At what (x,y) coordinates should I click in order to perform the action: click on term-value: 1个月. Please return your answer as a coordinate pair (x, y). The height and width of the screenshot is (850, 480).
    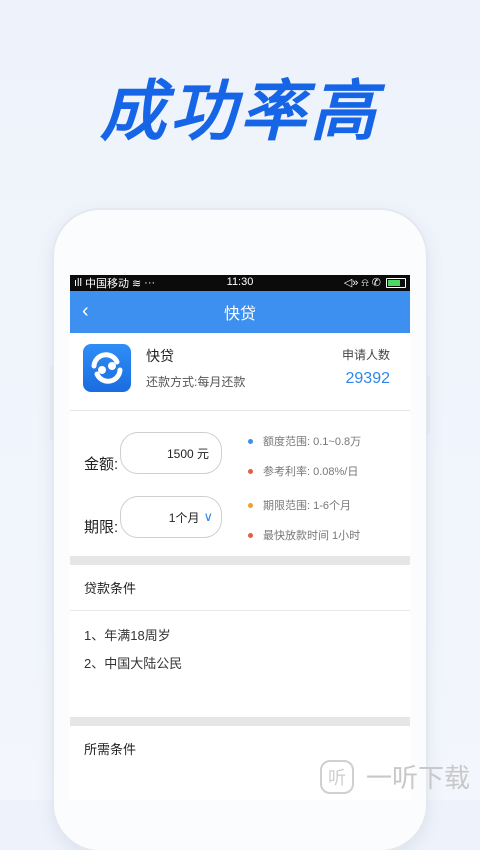
    Looking at the image, I should click on (184, 517).